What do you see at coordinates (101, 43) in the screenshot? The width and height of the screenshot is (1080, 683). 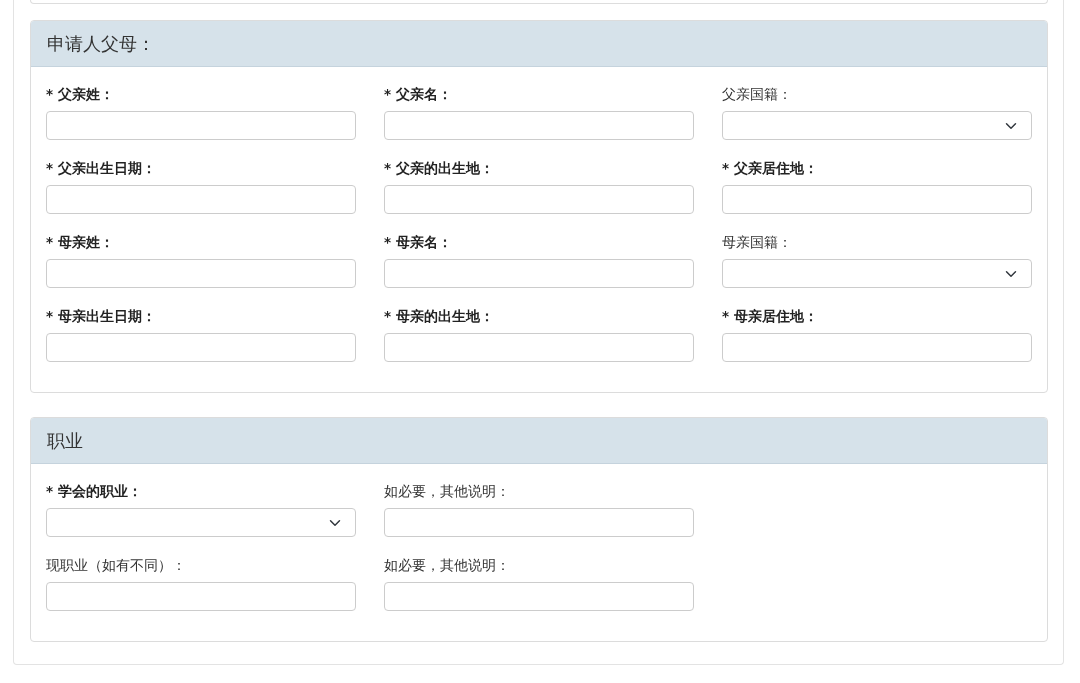 I see `section-title: 申请人父母：` at bounding box center [101, 43].